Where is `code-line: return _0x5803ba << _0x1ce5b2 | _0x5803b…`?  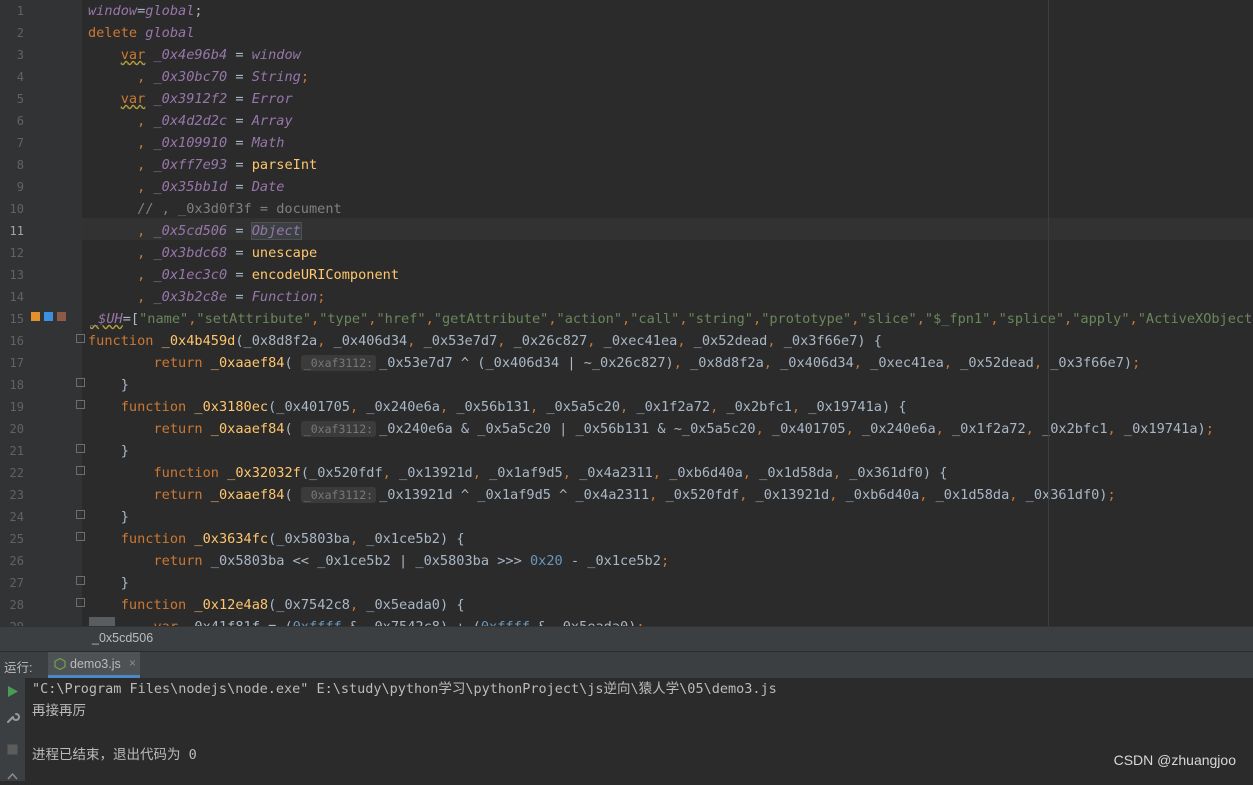
code-line: return _0x5803ba << _0x1ce5b2 | _0x5803b… is located at coordinates (411, 561).